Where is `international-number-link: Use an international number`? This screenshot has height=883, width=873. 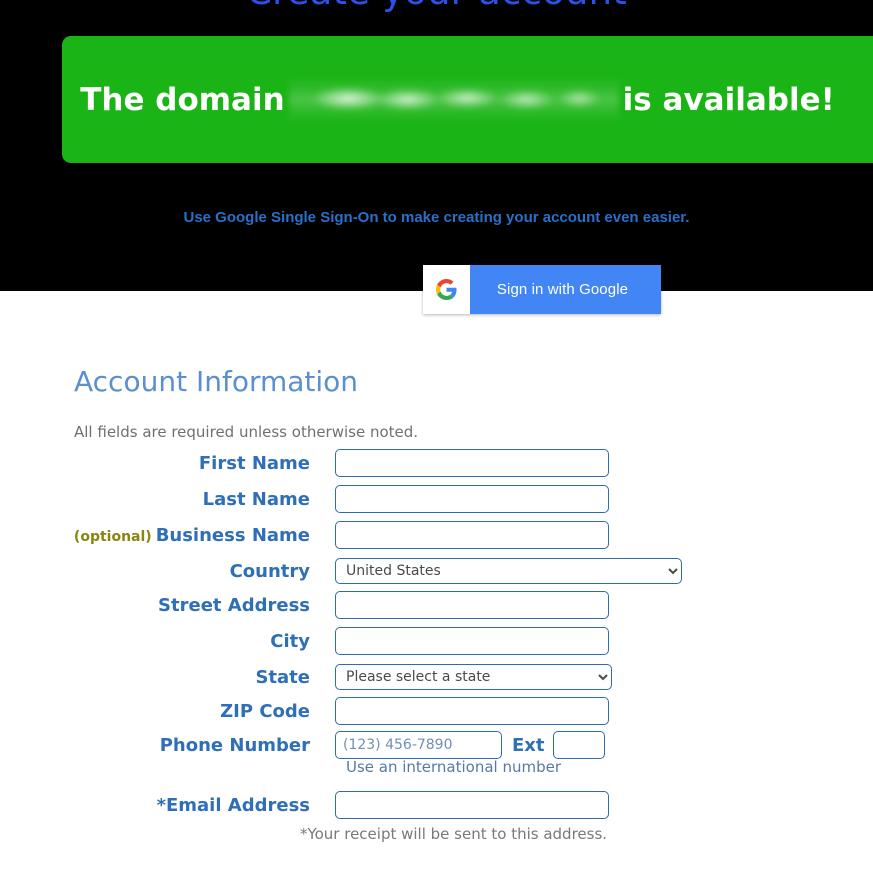 international-number-link: Use an international number is located at coordinates (436, 767).